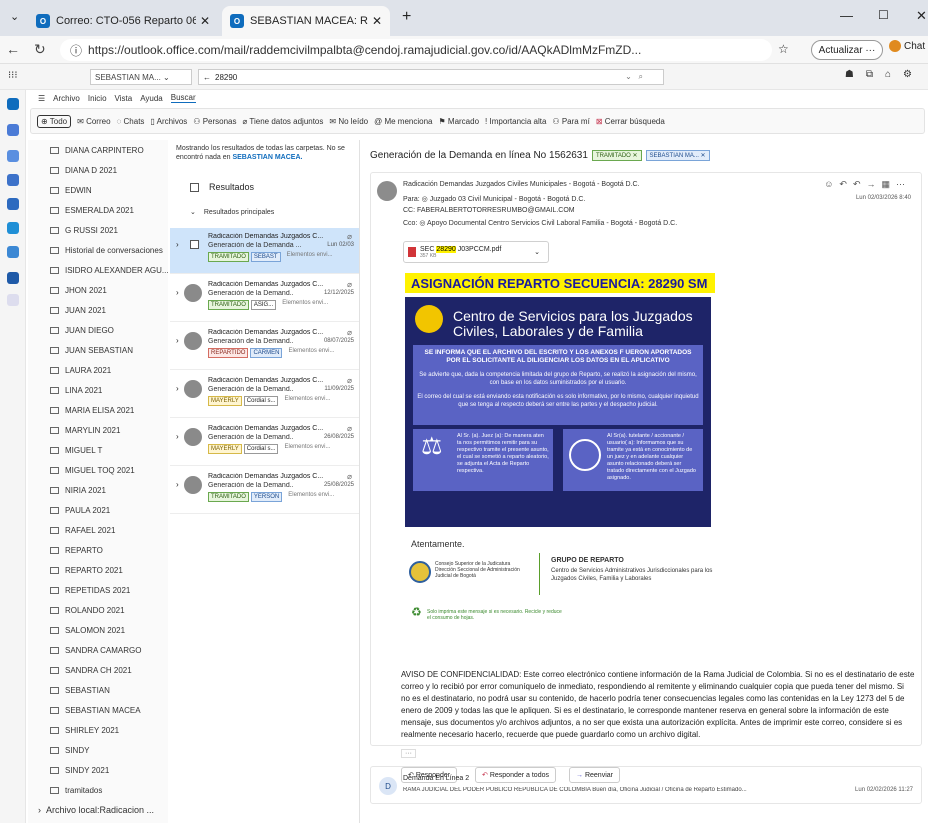 The width and height of the screenshot is (928, 823). What do you see at coordinates (459, 121) in the screenshot?
I see `filter-marcado: ⚑ Marcado` at bounding box center [459, 121].